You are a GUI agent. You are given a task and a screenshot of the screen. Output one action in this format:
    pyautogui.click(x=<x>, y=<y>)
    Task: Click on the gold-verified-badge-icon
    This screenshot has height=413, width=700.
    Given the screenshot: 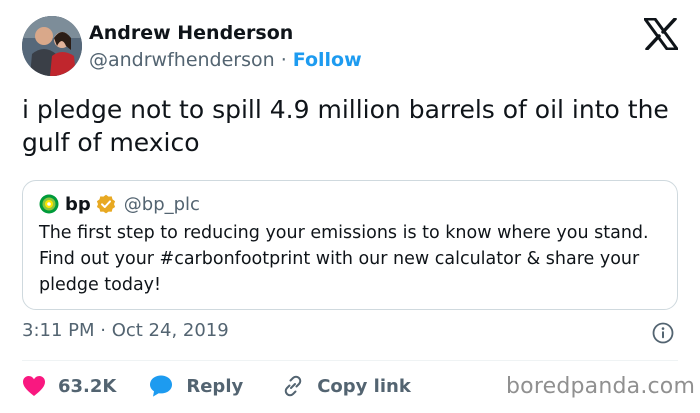 What is the action you would take?
    pyautogui.click(x=105, y=204)
    